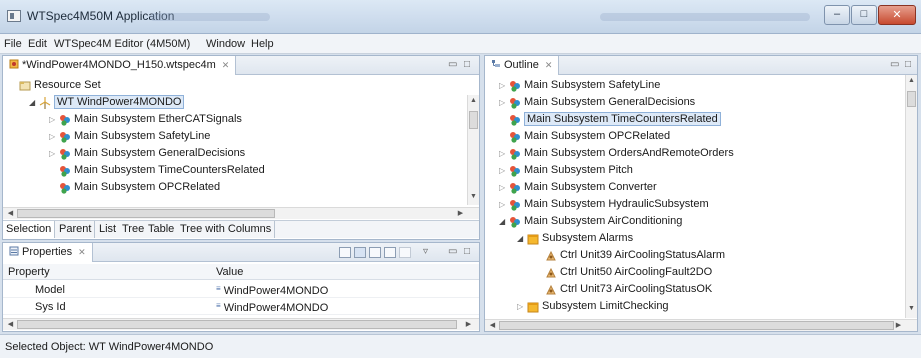  What do you see at coordinates (360, 252) in the screenshot?
I see `categories-icon` at bounding box center [360, 252].